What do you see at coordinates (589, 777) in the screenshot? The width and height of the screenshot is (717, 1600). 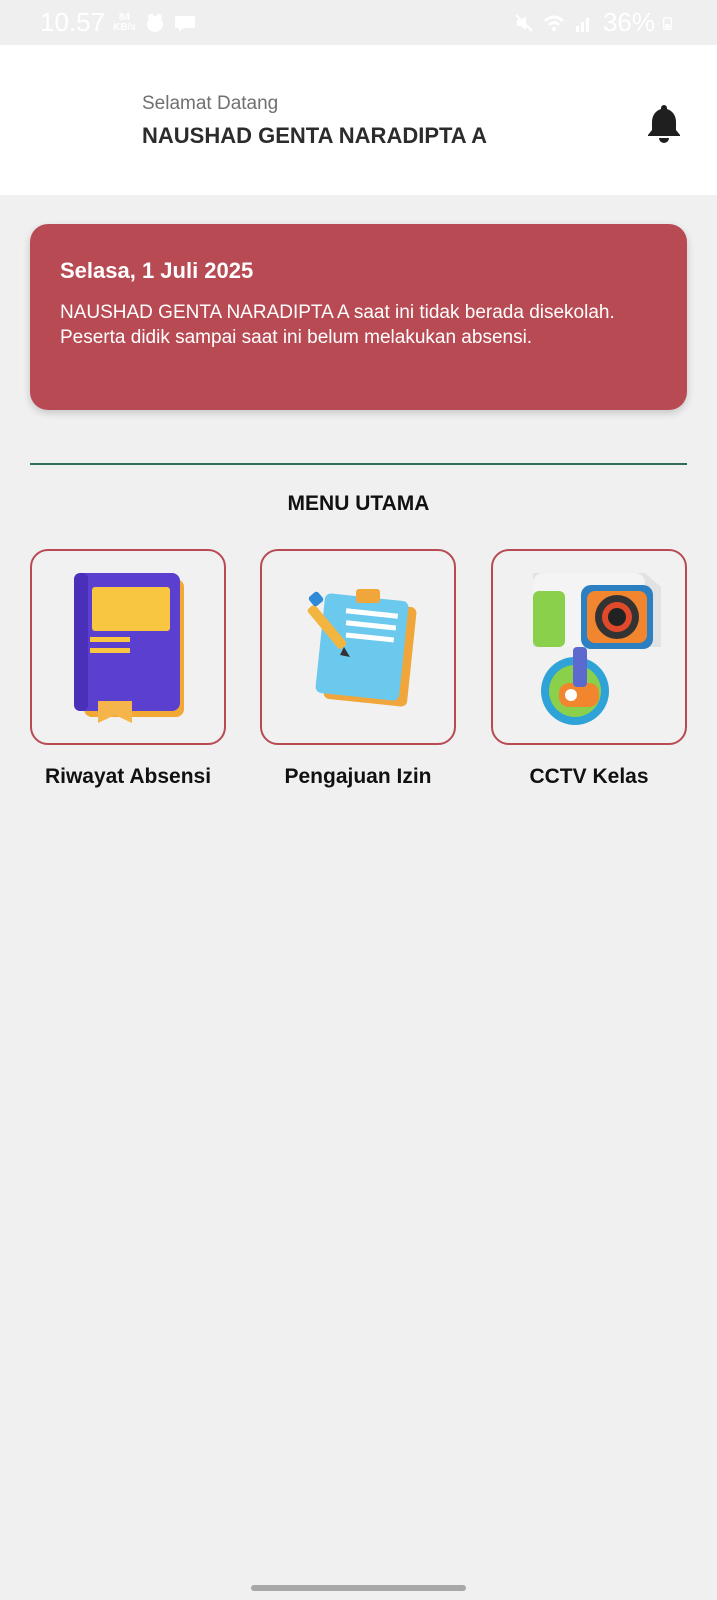 I see `menu-label-cctv-kelas: CCTV Kelas` at bounding box center [589, 777].